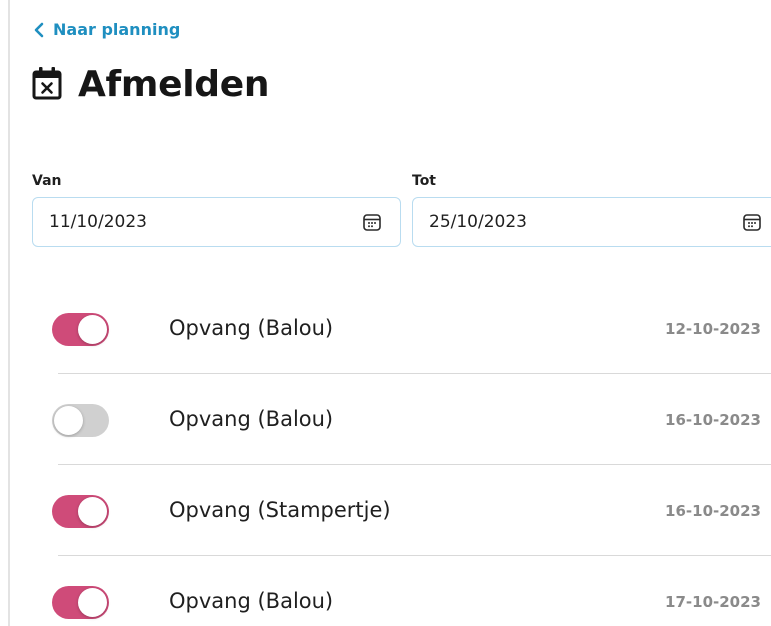  Describe the element at coordinates (385, 591) in the screenshot. I see `list-item: Opvang (Balou) 17-10-2023` at that location.